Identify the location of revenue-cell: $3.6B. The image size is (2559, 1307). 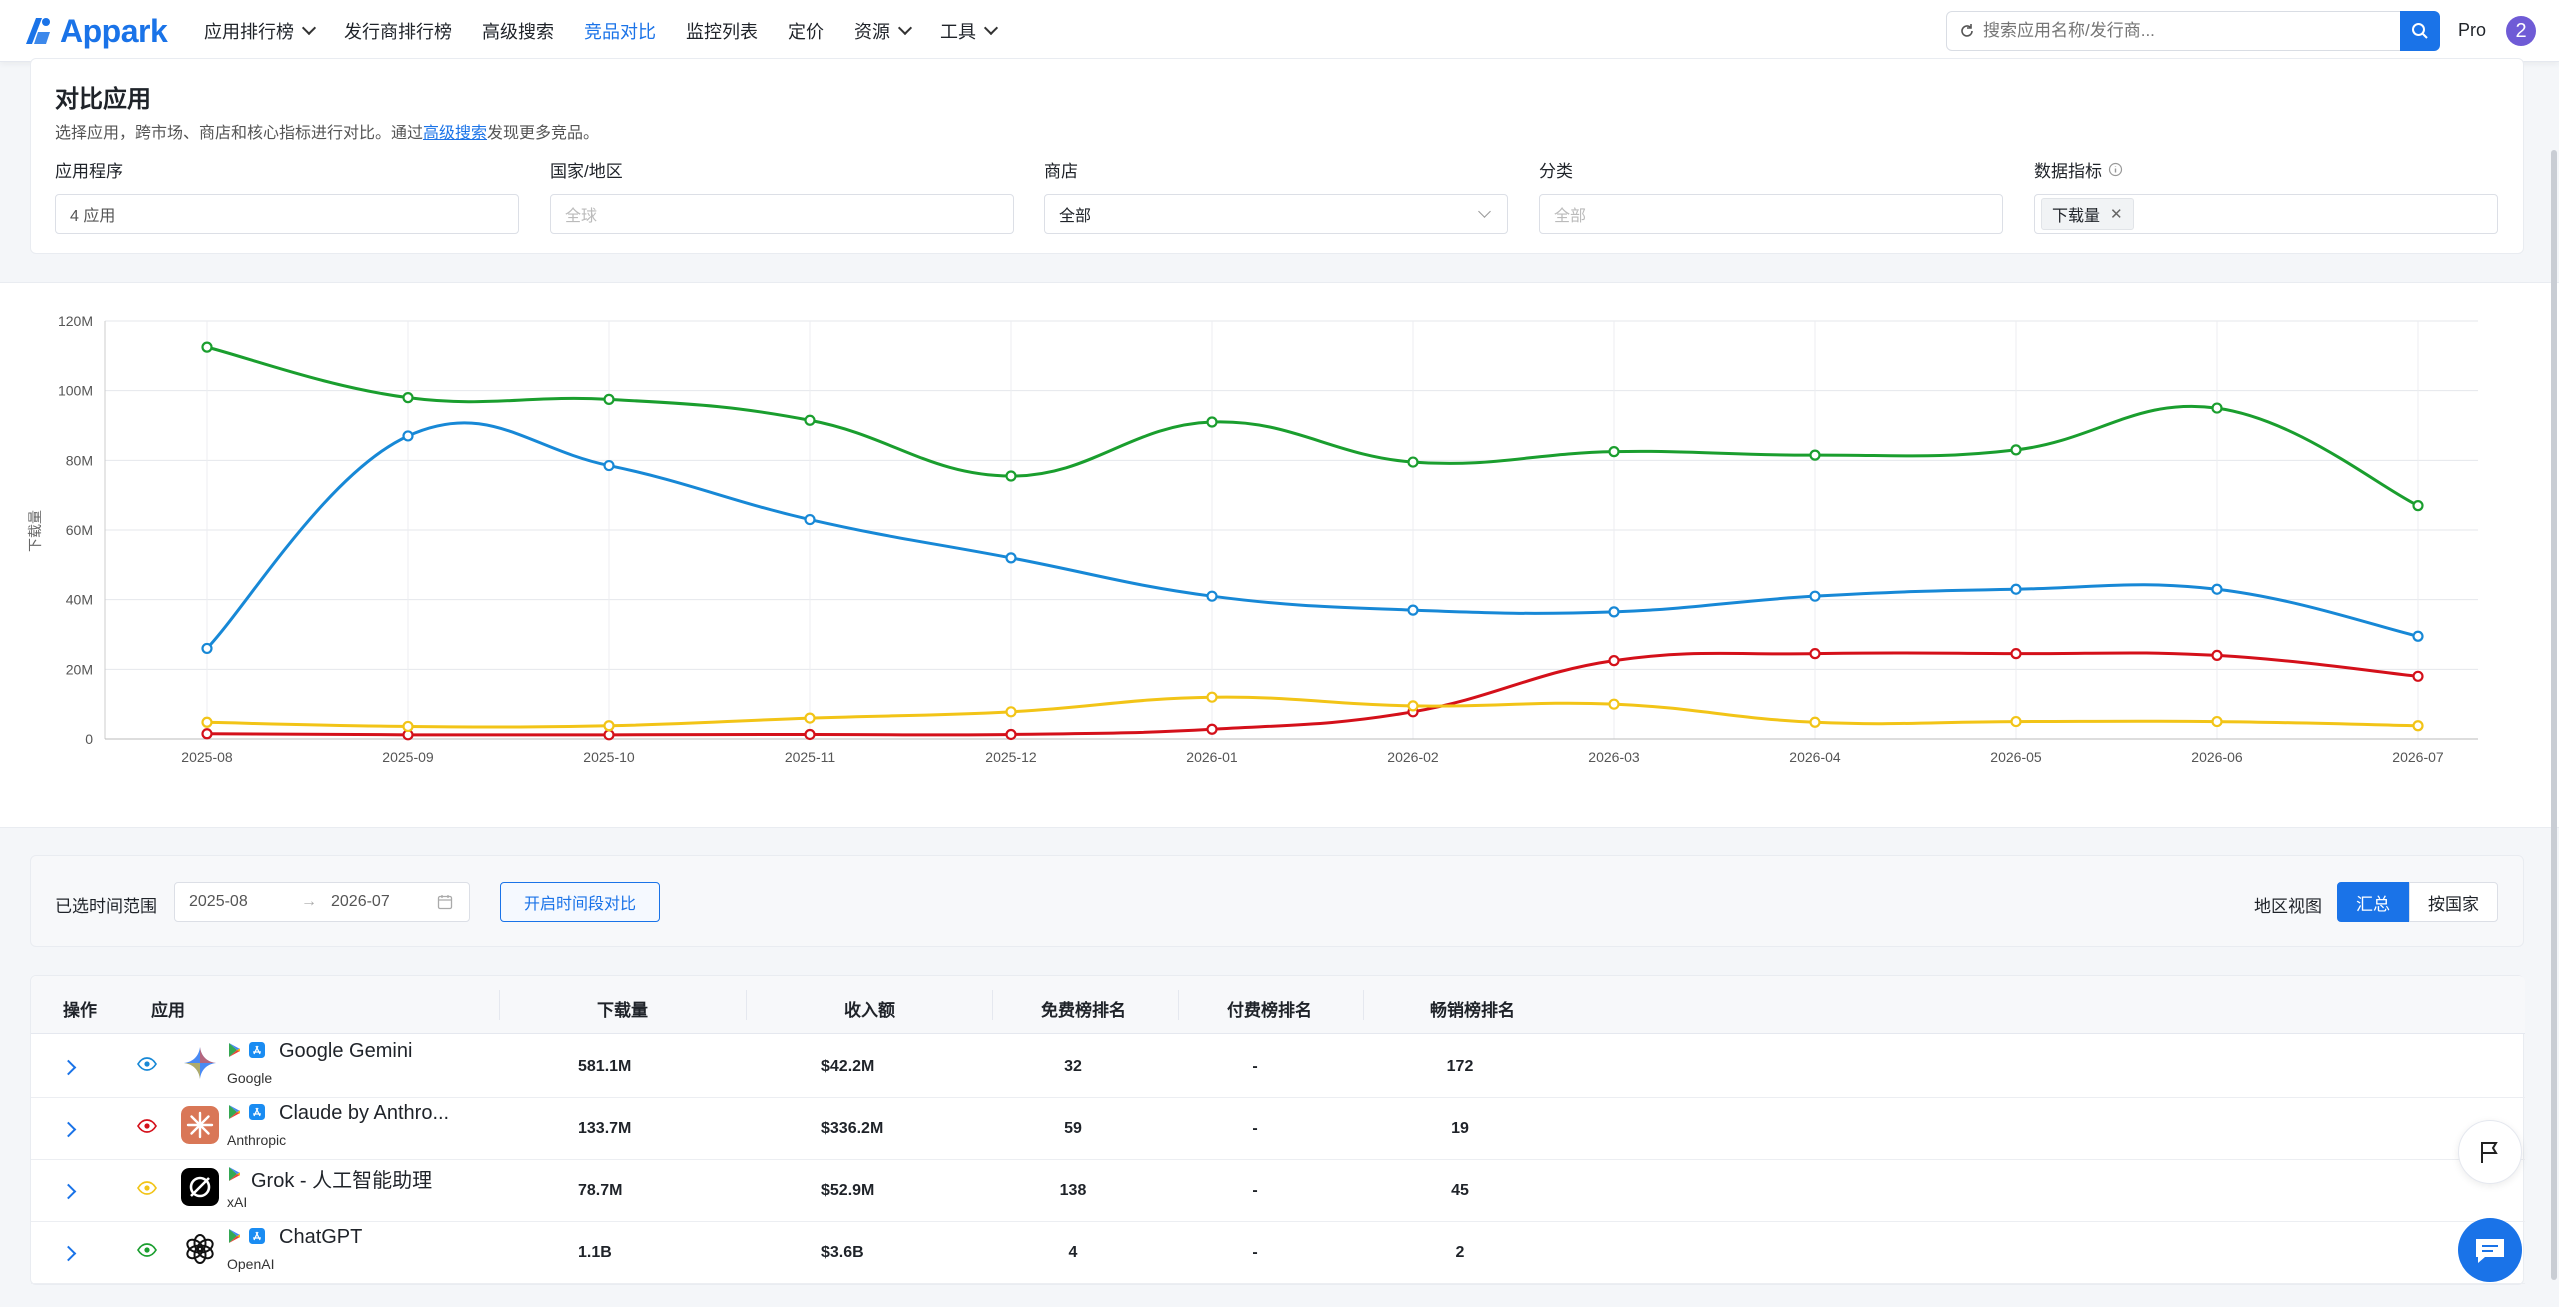
(842, 1252).